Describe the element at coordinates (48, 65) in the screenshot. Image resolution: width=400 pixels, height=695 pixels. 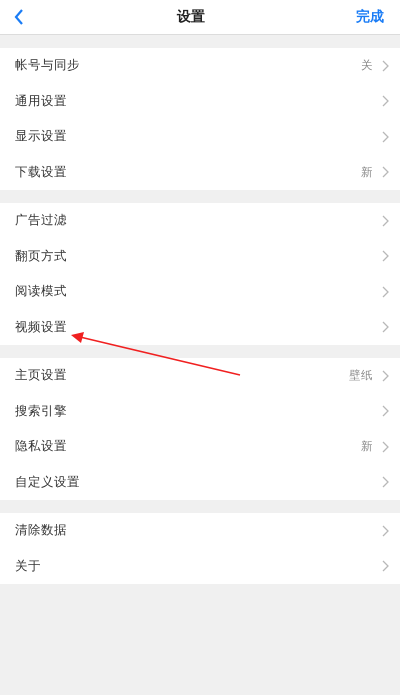
I see `row-label: 帐号与同步` at that location.